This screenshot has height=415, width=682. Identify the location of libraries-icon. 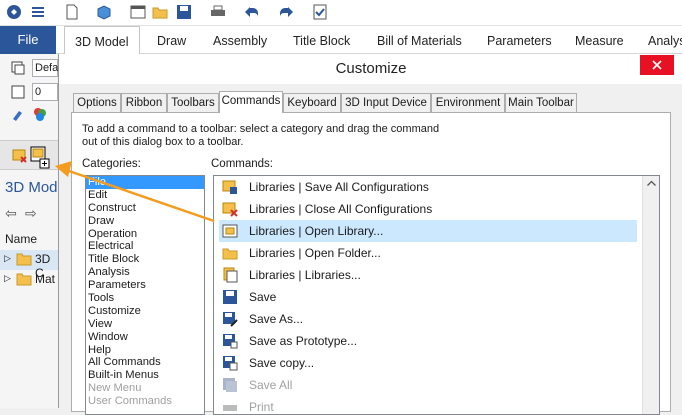
(230, 275).